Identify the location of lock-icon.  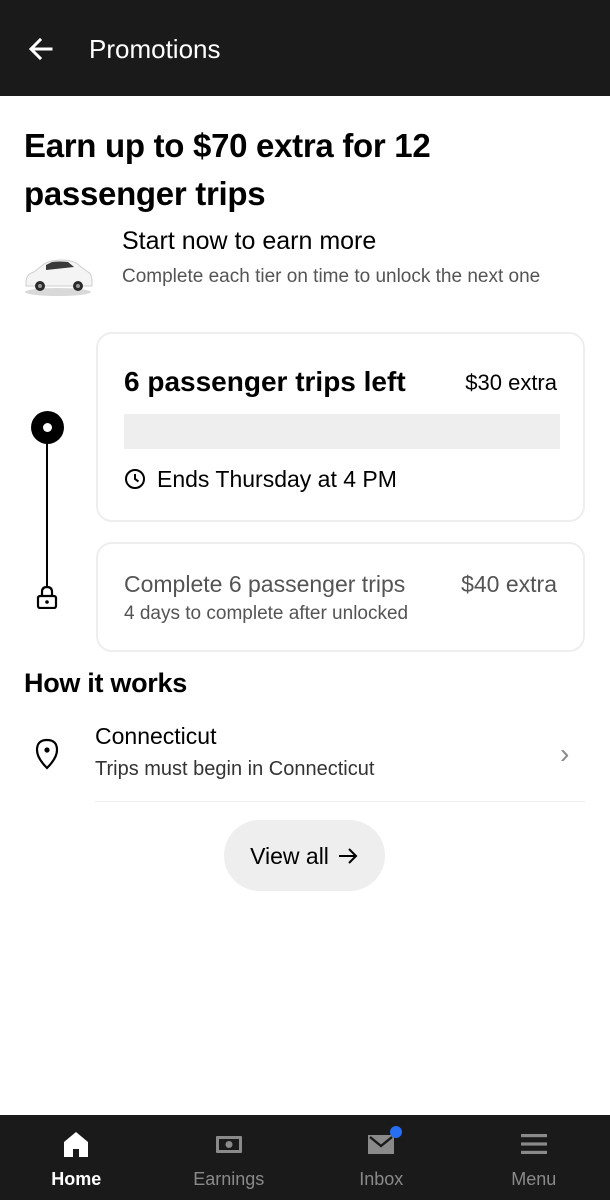
(47, 597).